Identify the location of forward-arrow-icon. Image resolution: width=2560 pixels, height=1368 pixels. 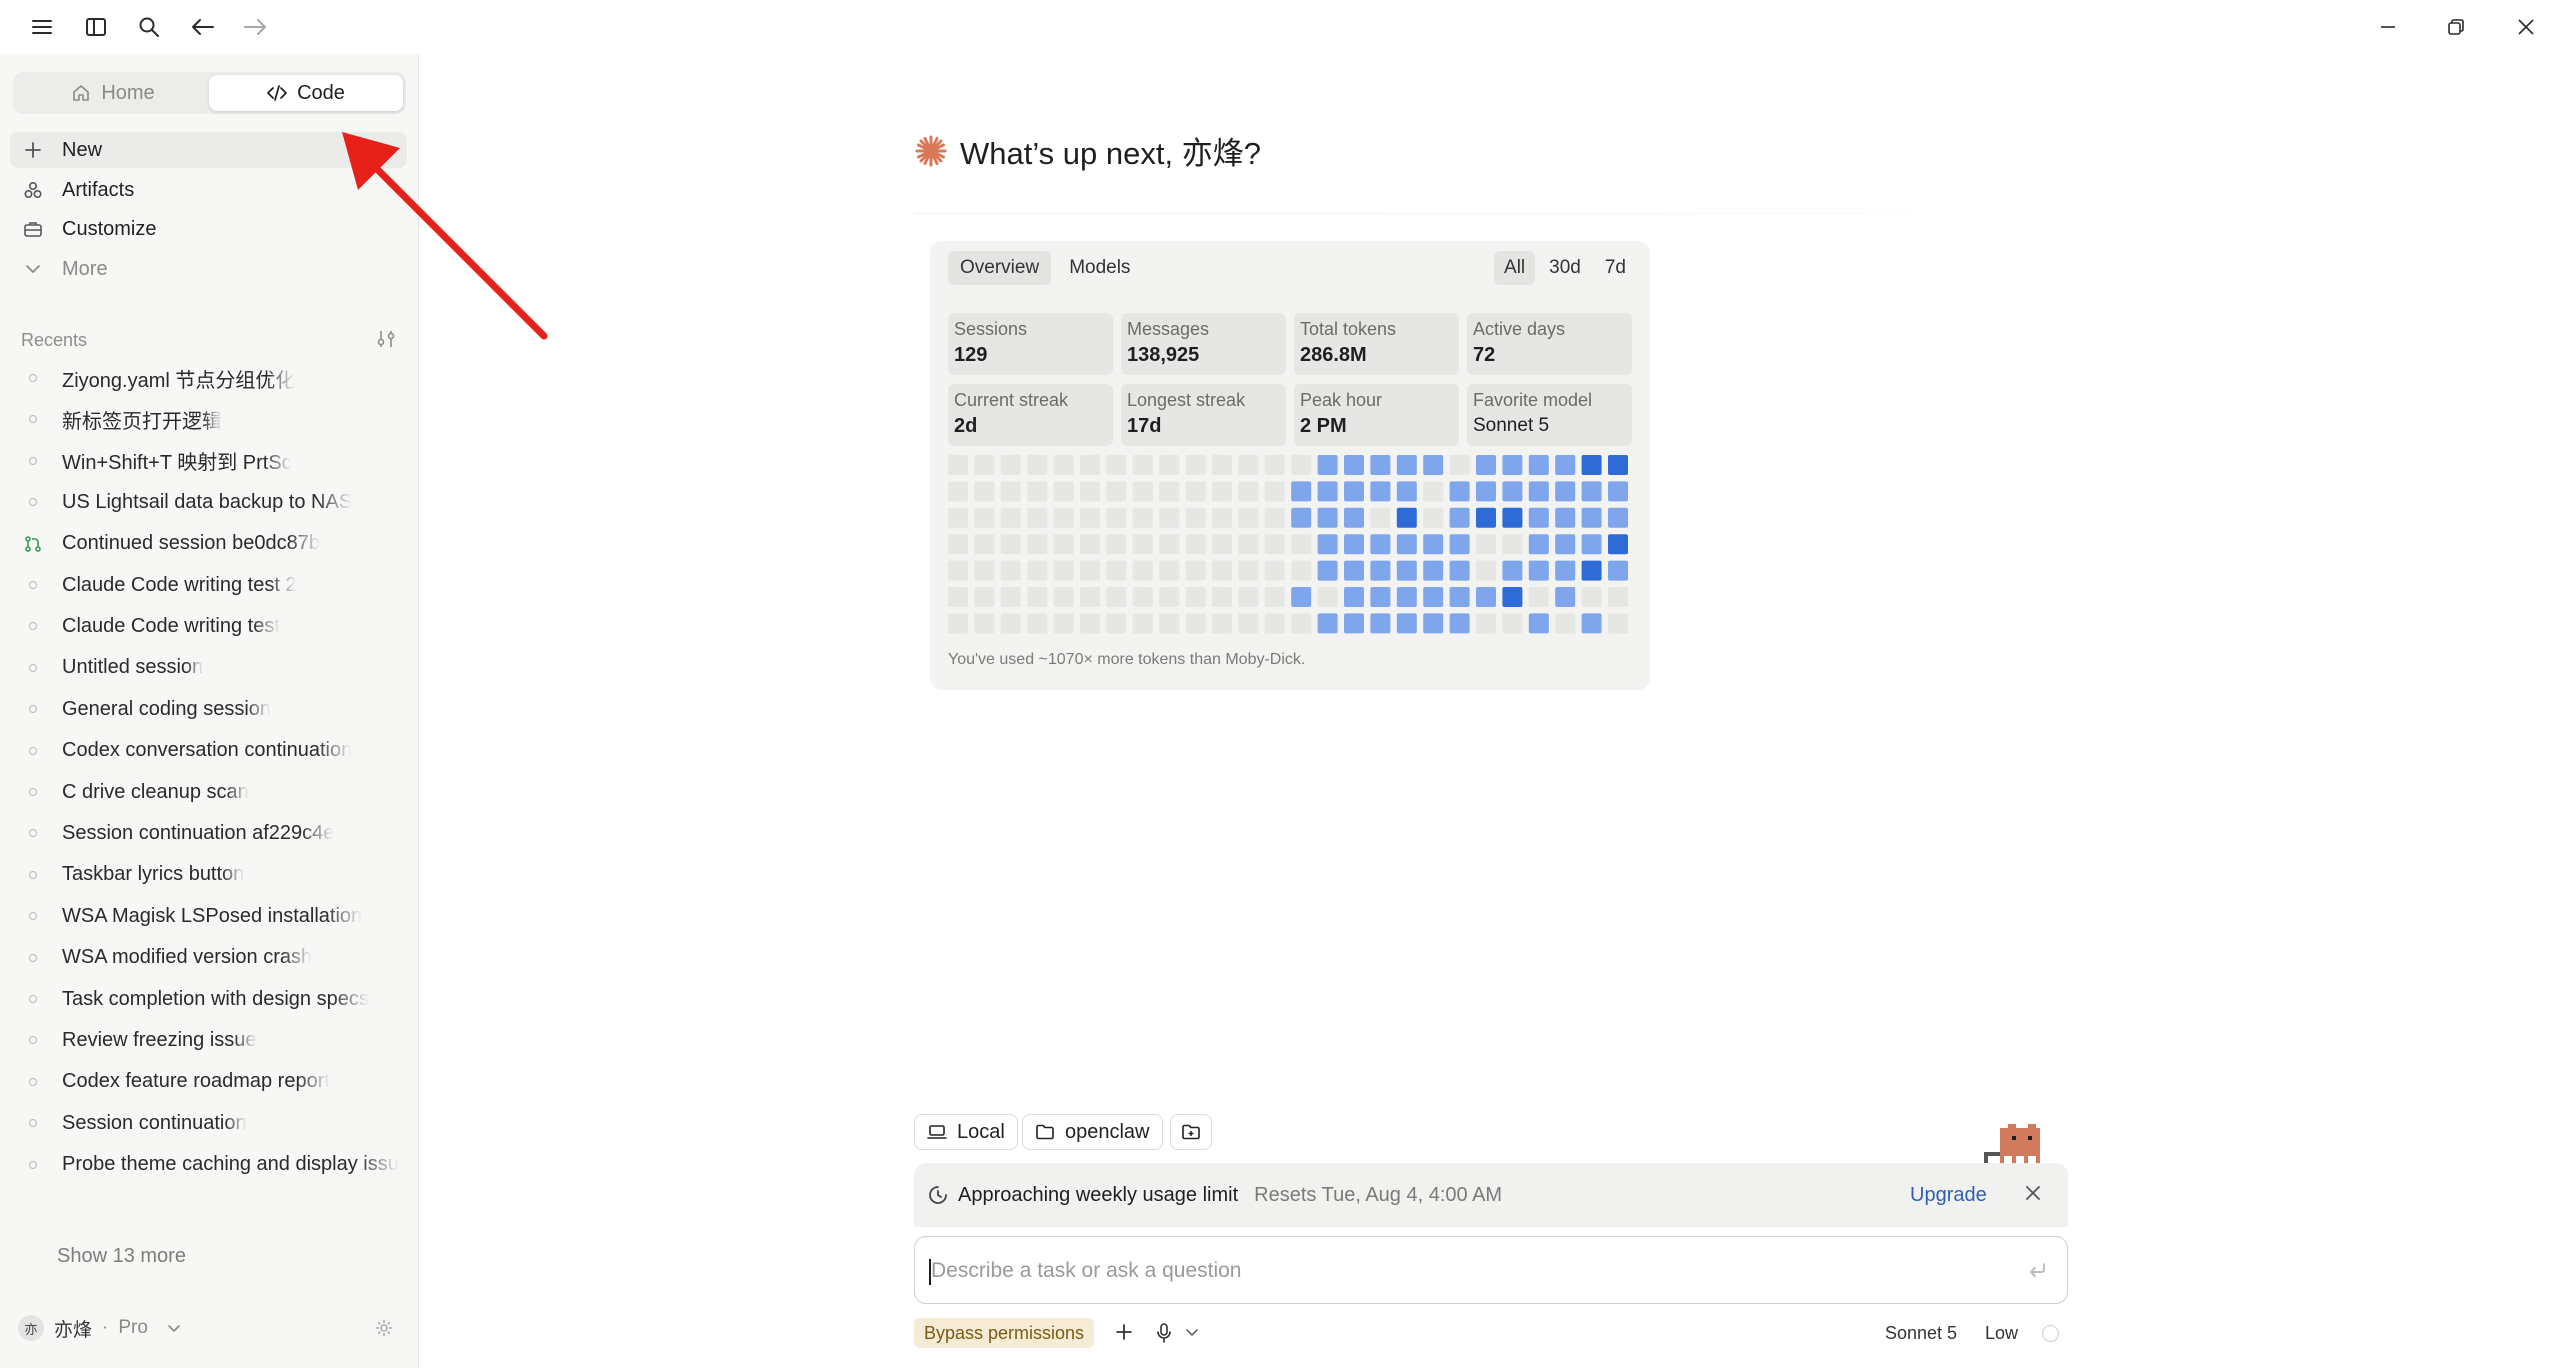
(255, 27).